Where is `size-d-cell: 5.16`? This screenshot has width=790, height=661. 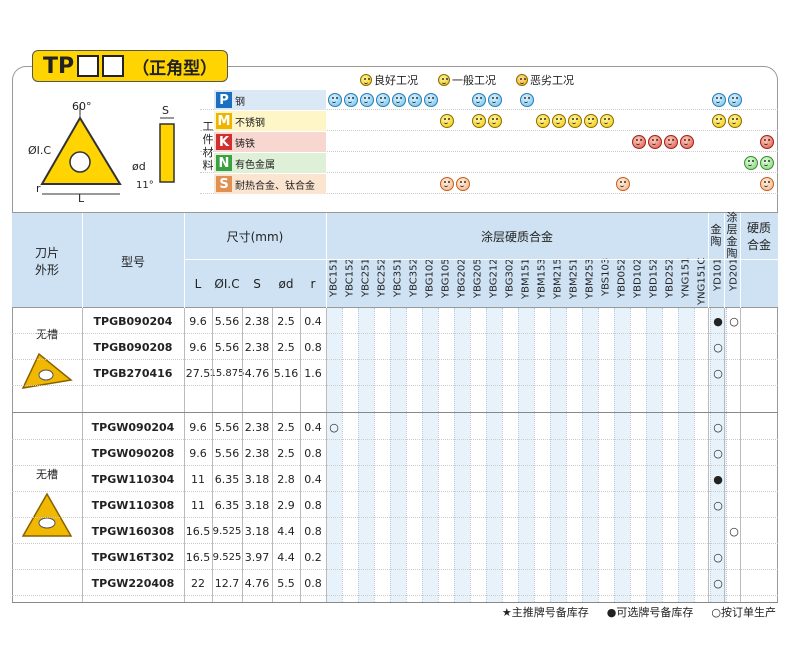
size-d-cell: 5.16 is located at coordinates (286, 373).